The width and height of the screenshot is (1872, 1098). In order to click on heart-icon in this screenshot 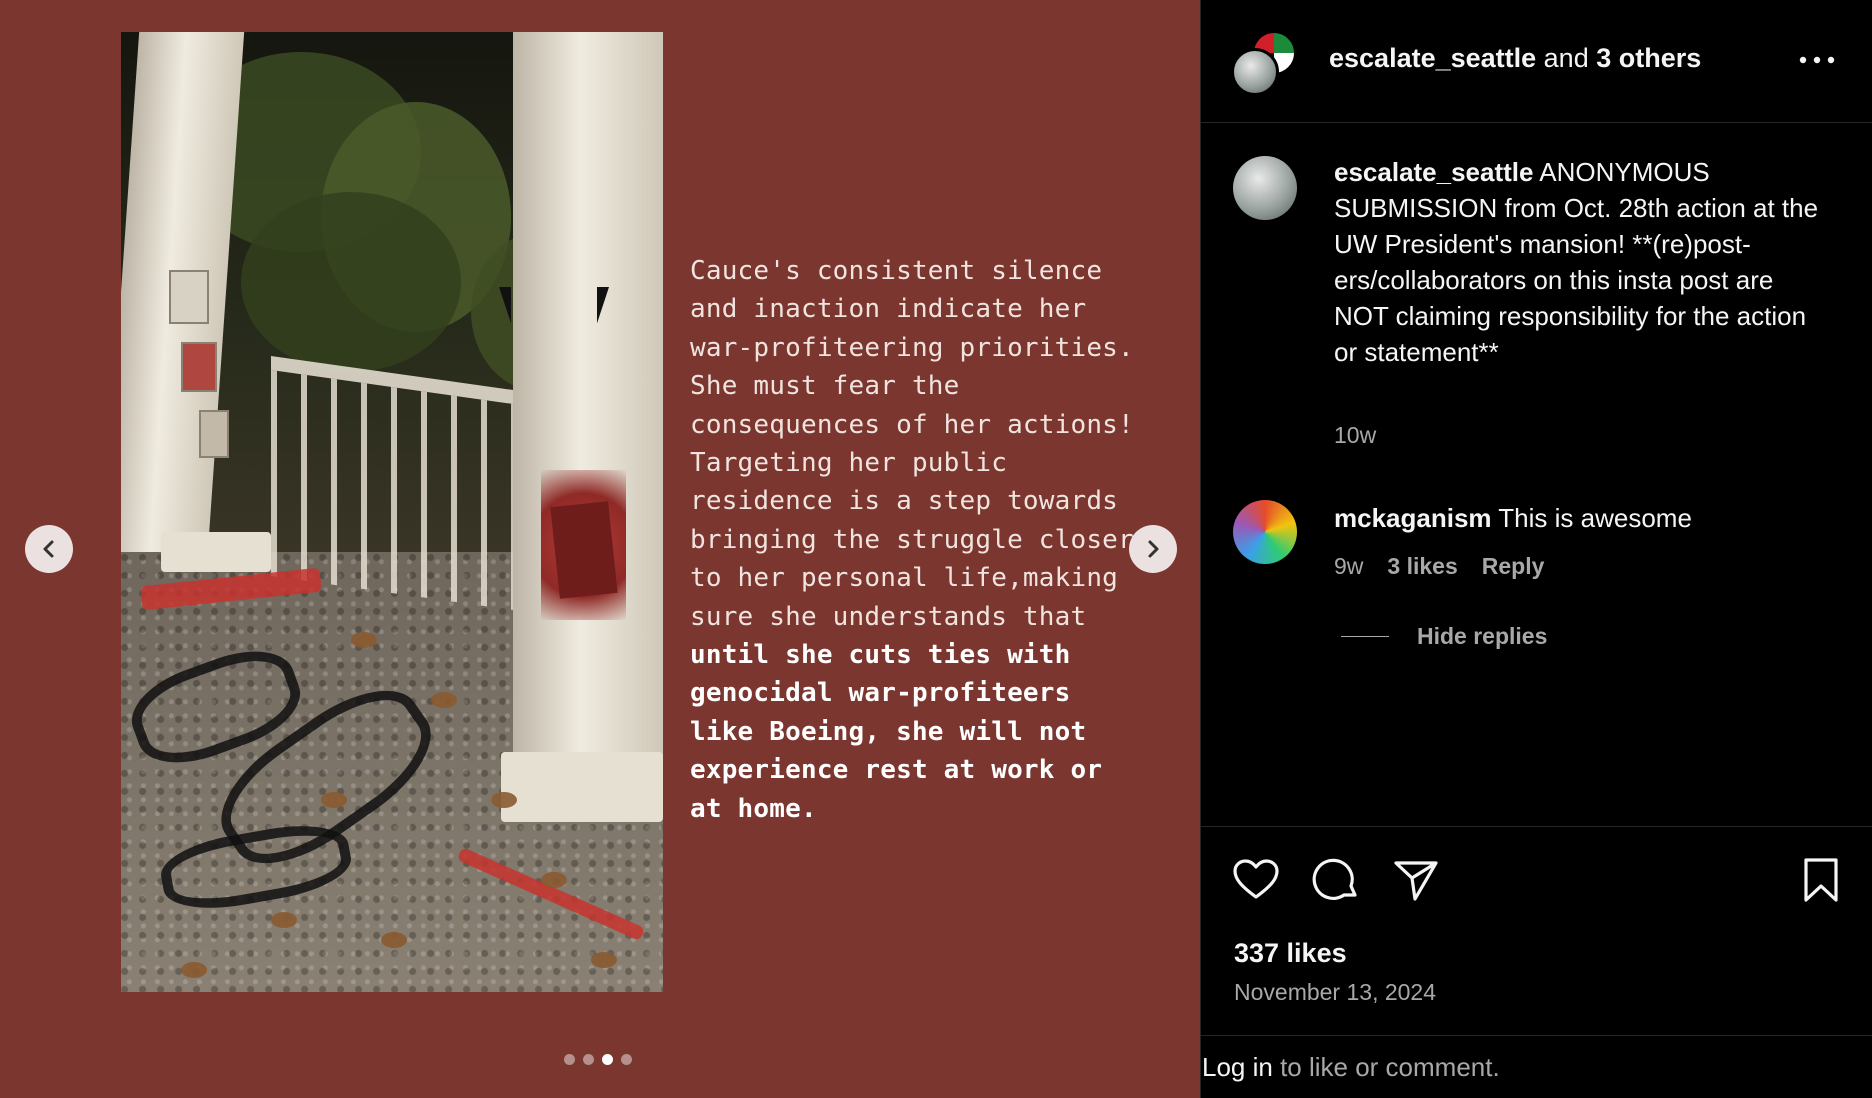, I will do `click(1256, 879)`.